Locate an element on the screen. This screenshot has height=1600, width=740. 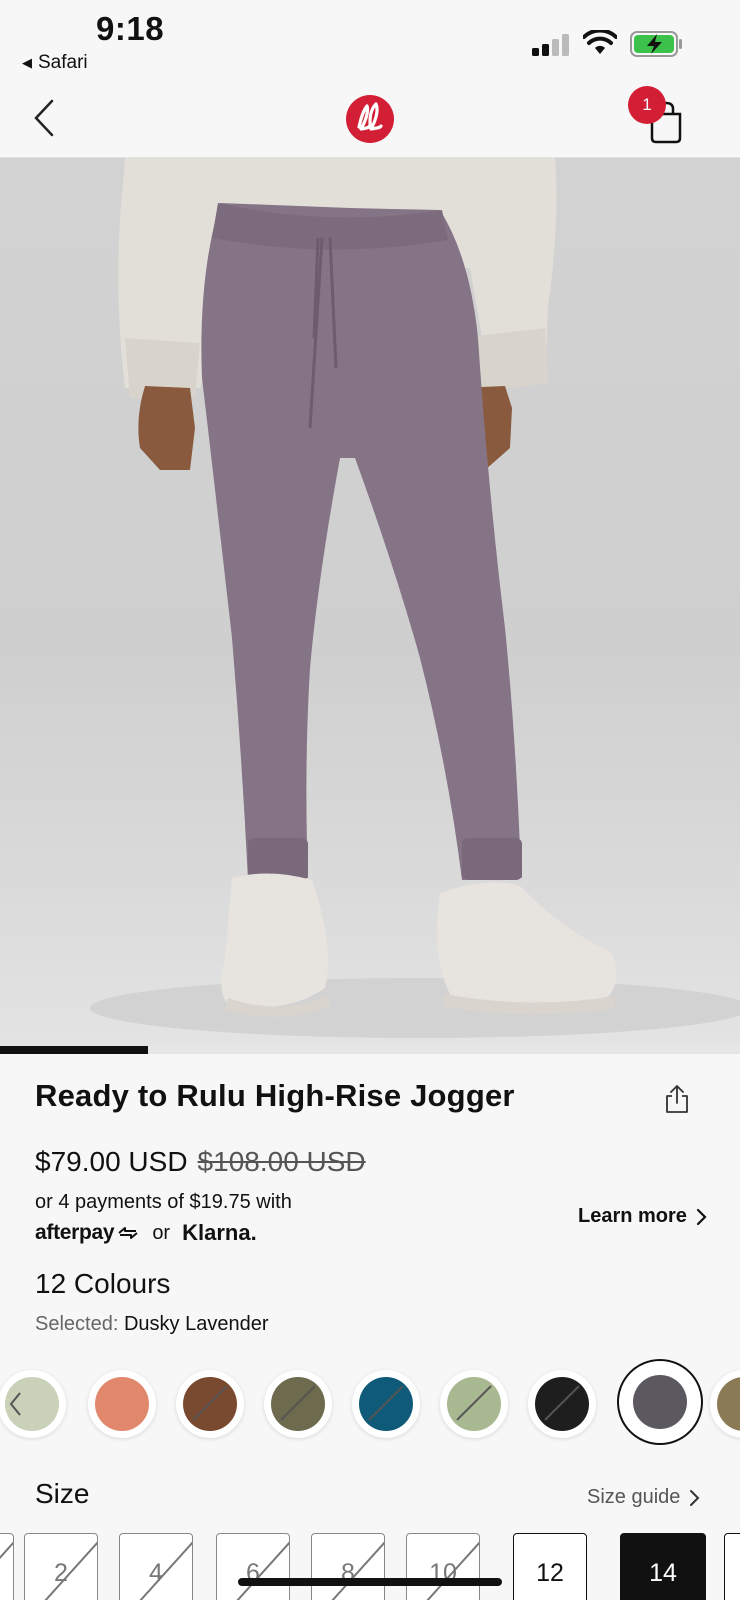
afterpay-arrows-icon is located at coordinates (128, 1233).